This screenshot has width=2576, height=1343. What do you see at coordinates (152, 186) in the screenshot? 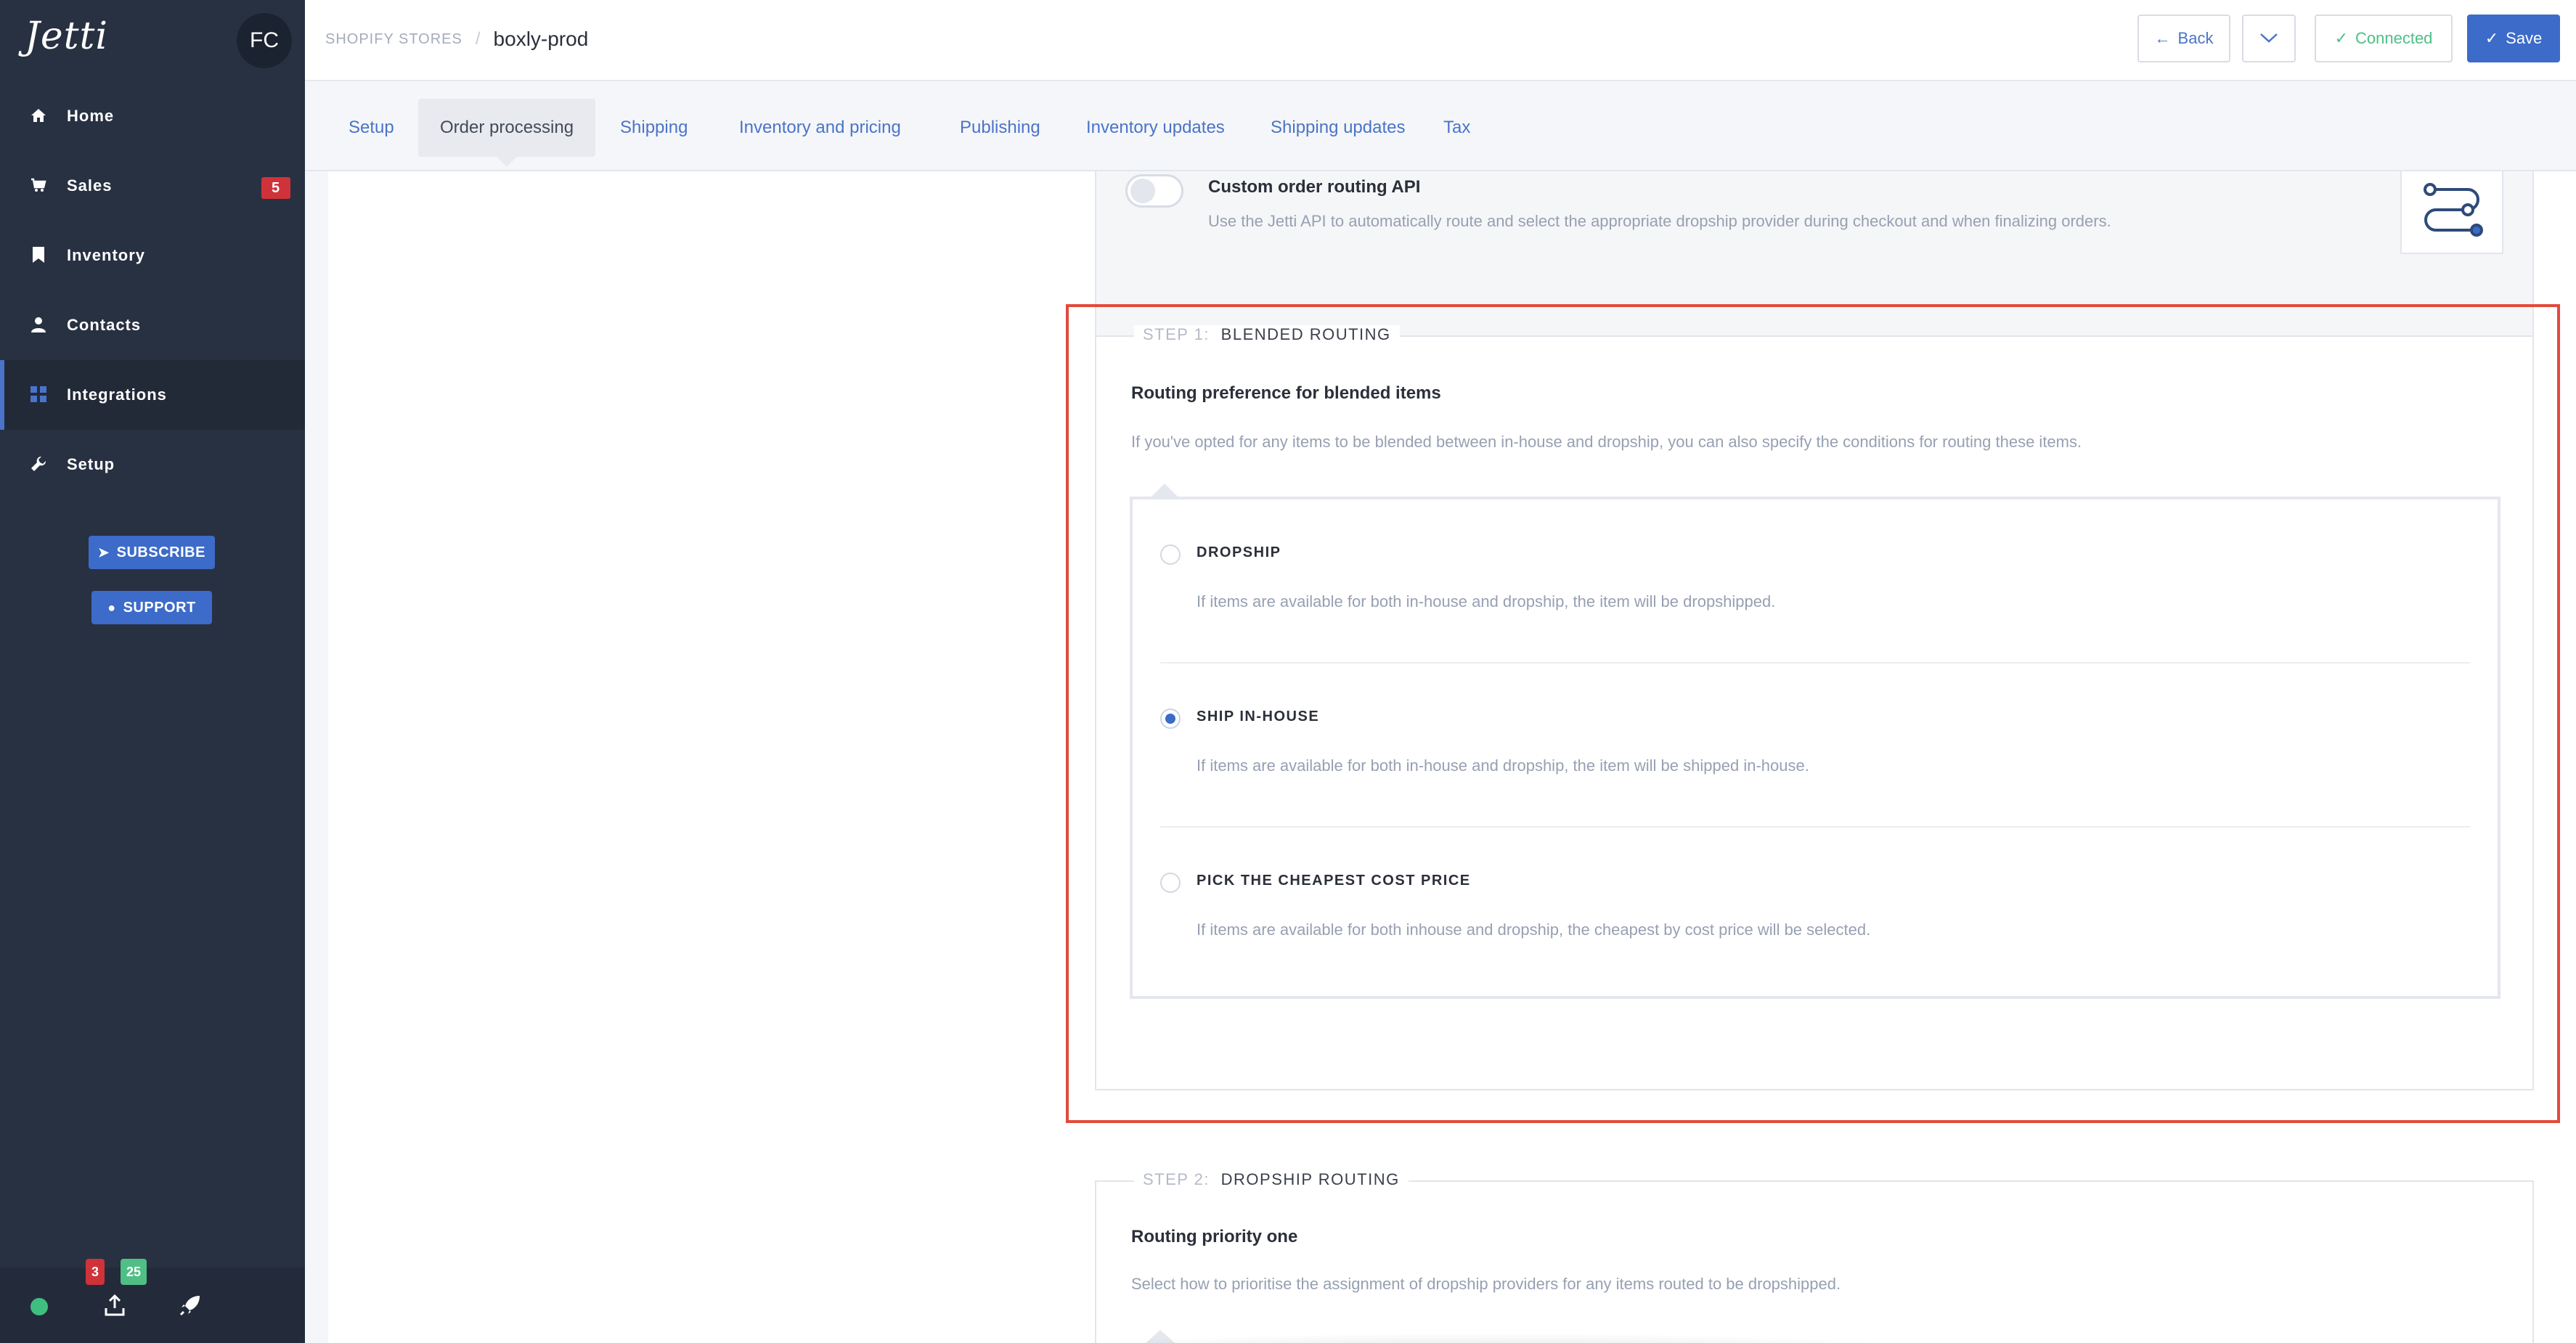
I see `sidebar-item-sales: Sales 5` at bounding box center [152, 186].